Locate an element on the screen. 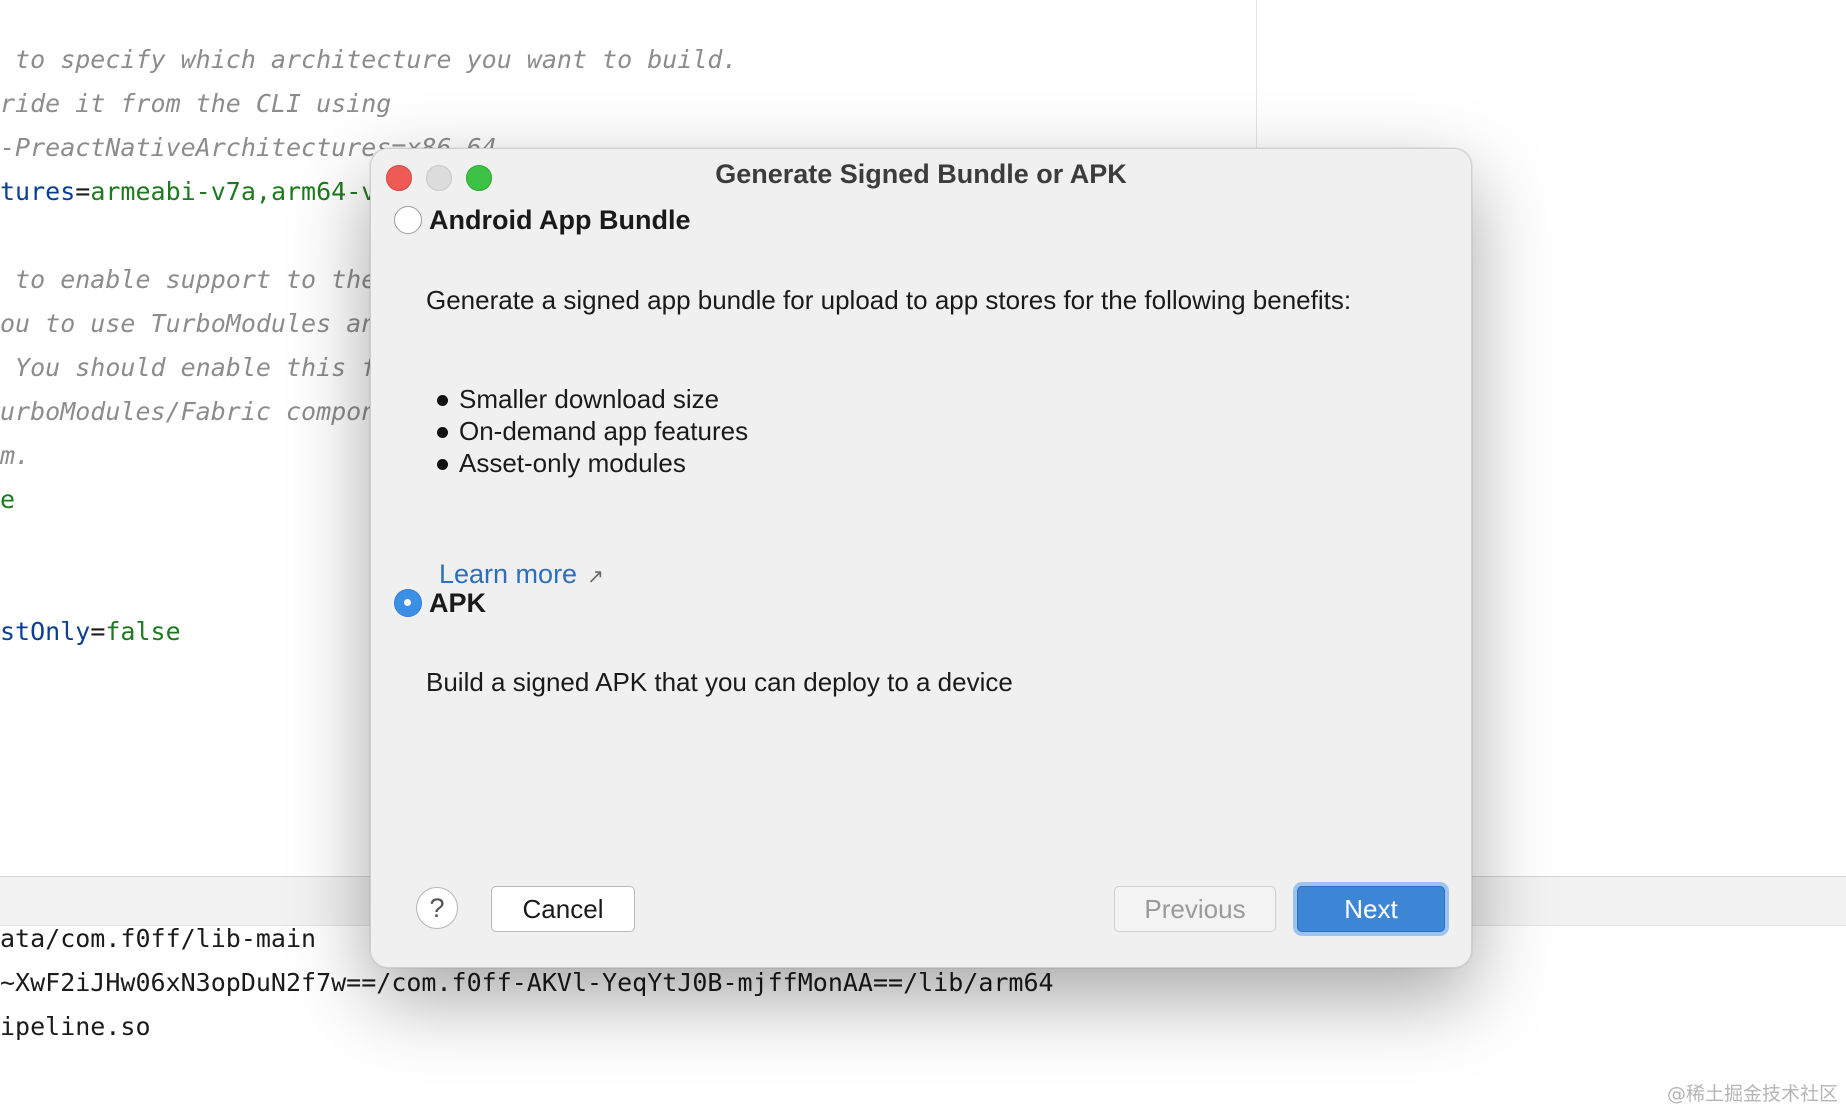 This screenshot has width=1846, height=1113. code-line: stOnly=false is located at coordinates (90, 632).